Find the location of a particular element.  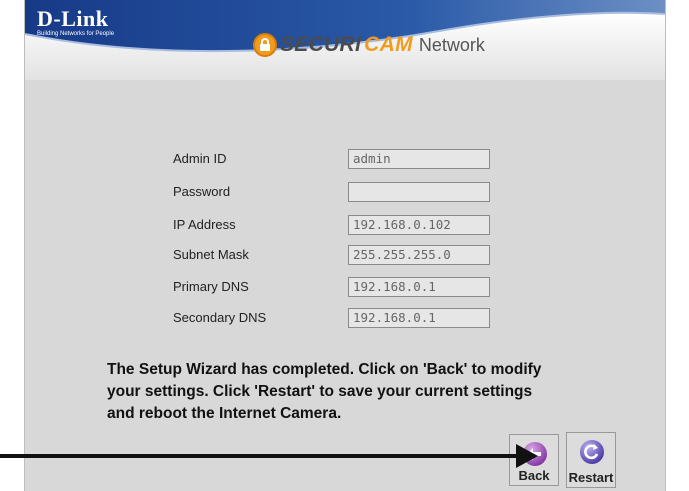

subnet-mask-field: 255.255.255.0 is located at coordinates (419, 255).